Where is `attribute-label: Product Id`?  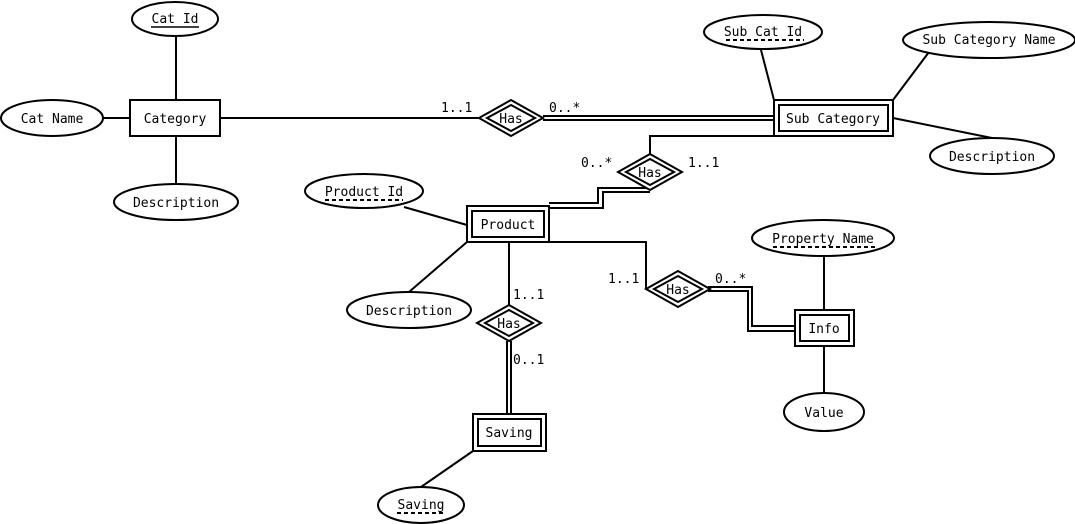
attribute-label: Product Id is located at coordinates (364, 192).